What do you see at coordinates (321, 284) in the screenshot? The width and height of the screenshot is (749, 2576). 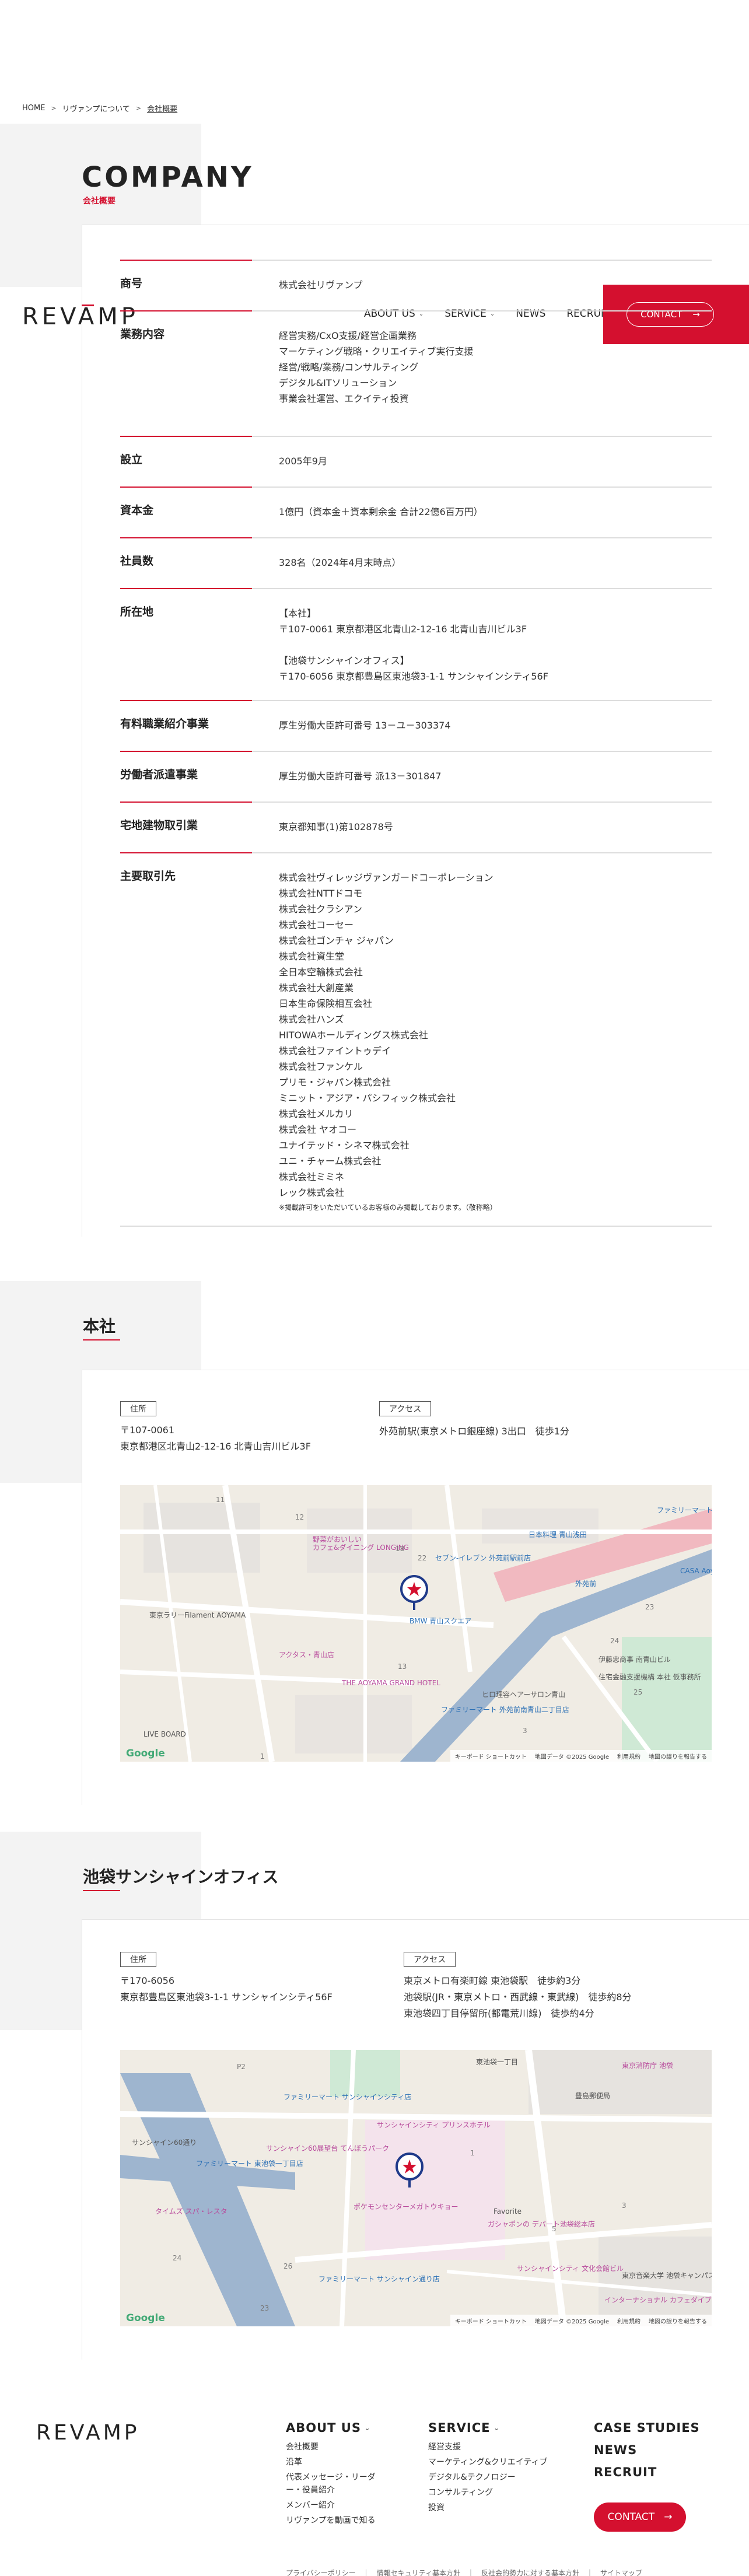 I see `row-value: 株式会社リヴァンプ` at bounding box center [321, 284].